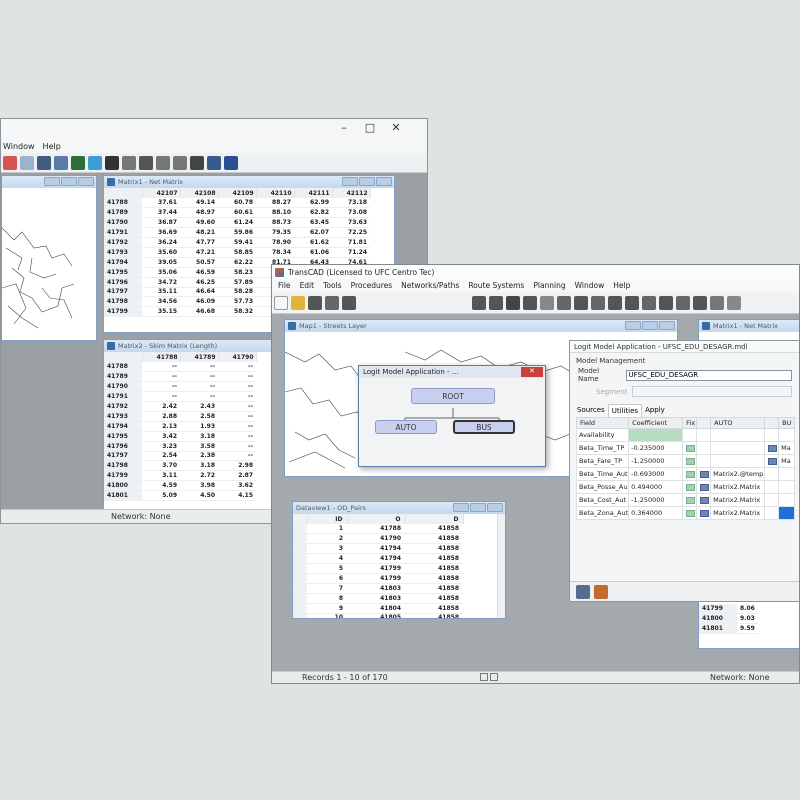 The height and width of the screenshot is (800, 800). I want to click on cell-value: 88.10, so click(275, 213).